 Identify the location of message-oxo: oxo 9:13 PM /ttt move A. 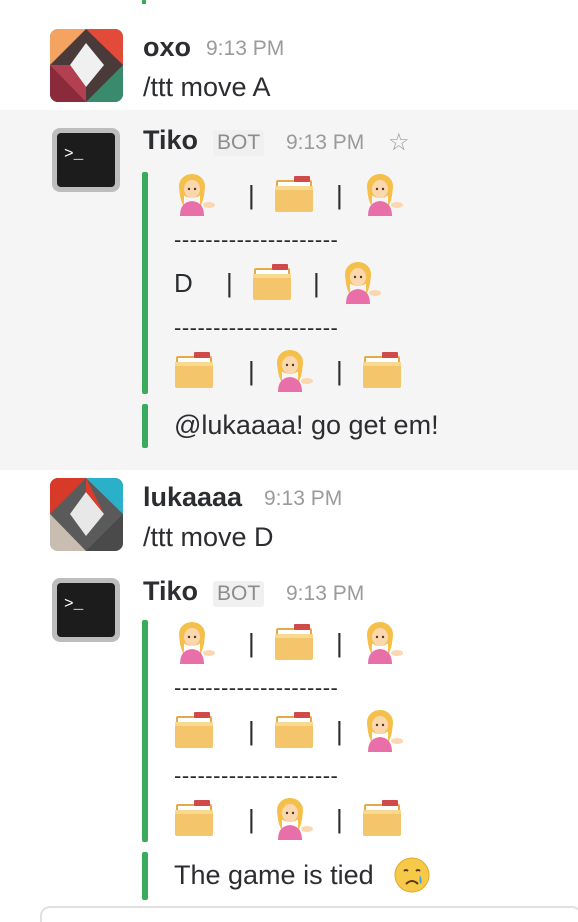
(289, 64).